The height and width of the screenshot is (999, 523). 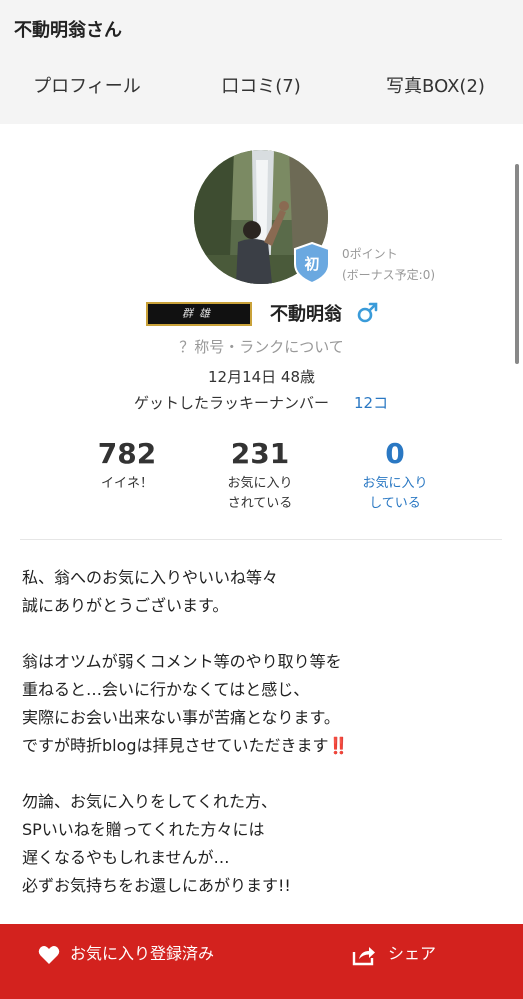 I want to click on stat-favorited-by-label-2: されている, so click(x=260, y=503).